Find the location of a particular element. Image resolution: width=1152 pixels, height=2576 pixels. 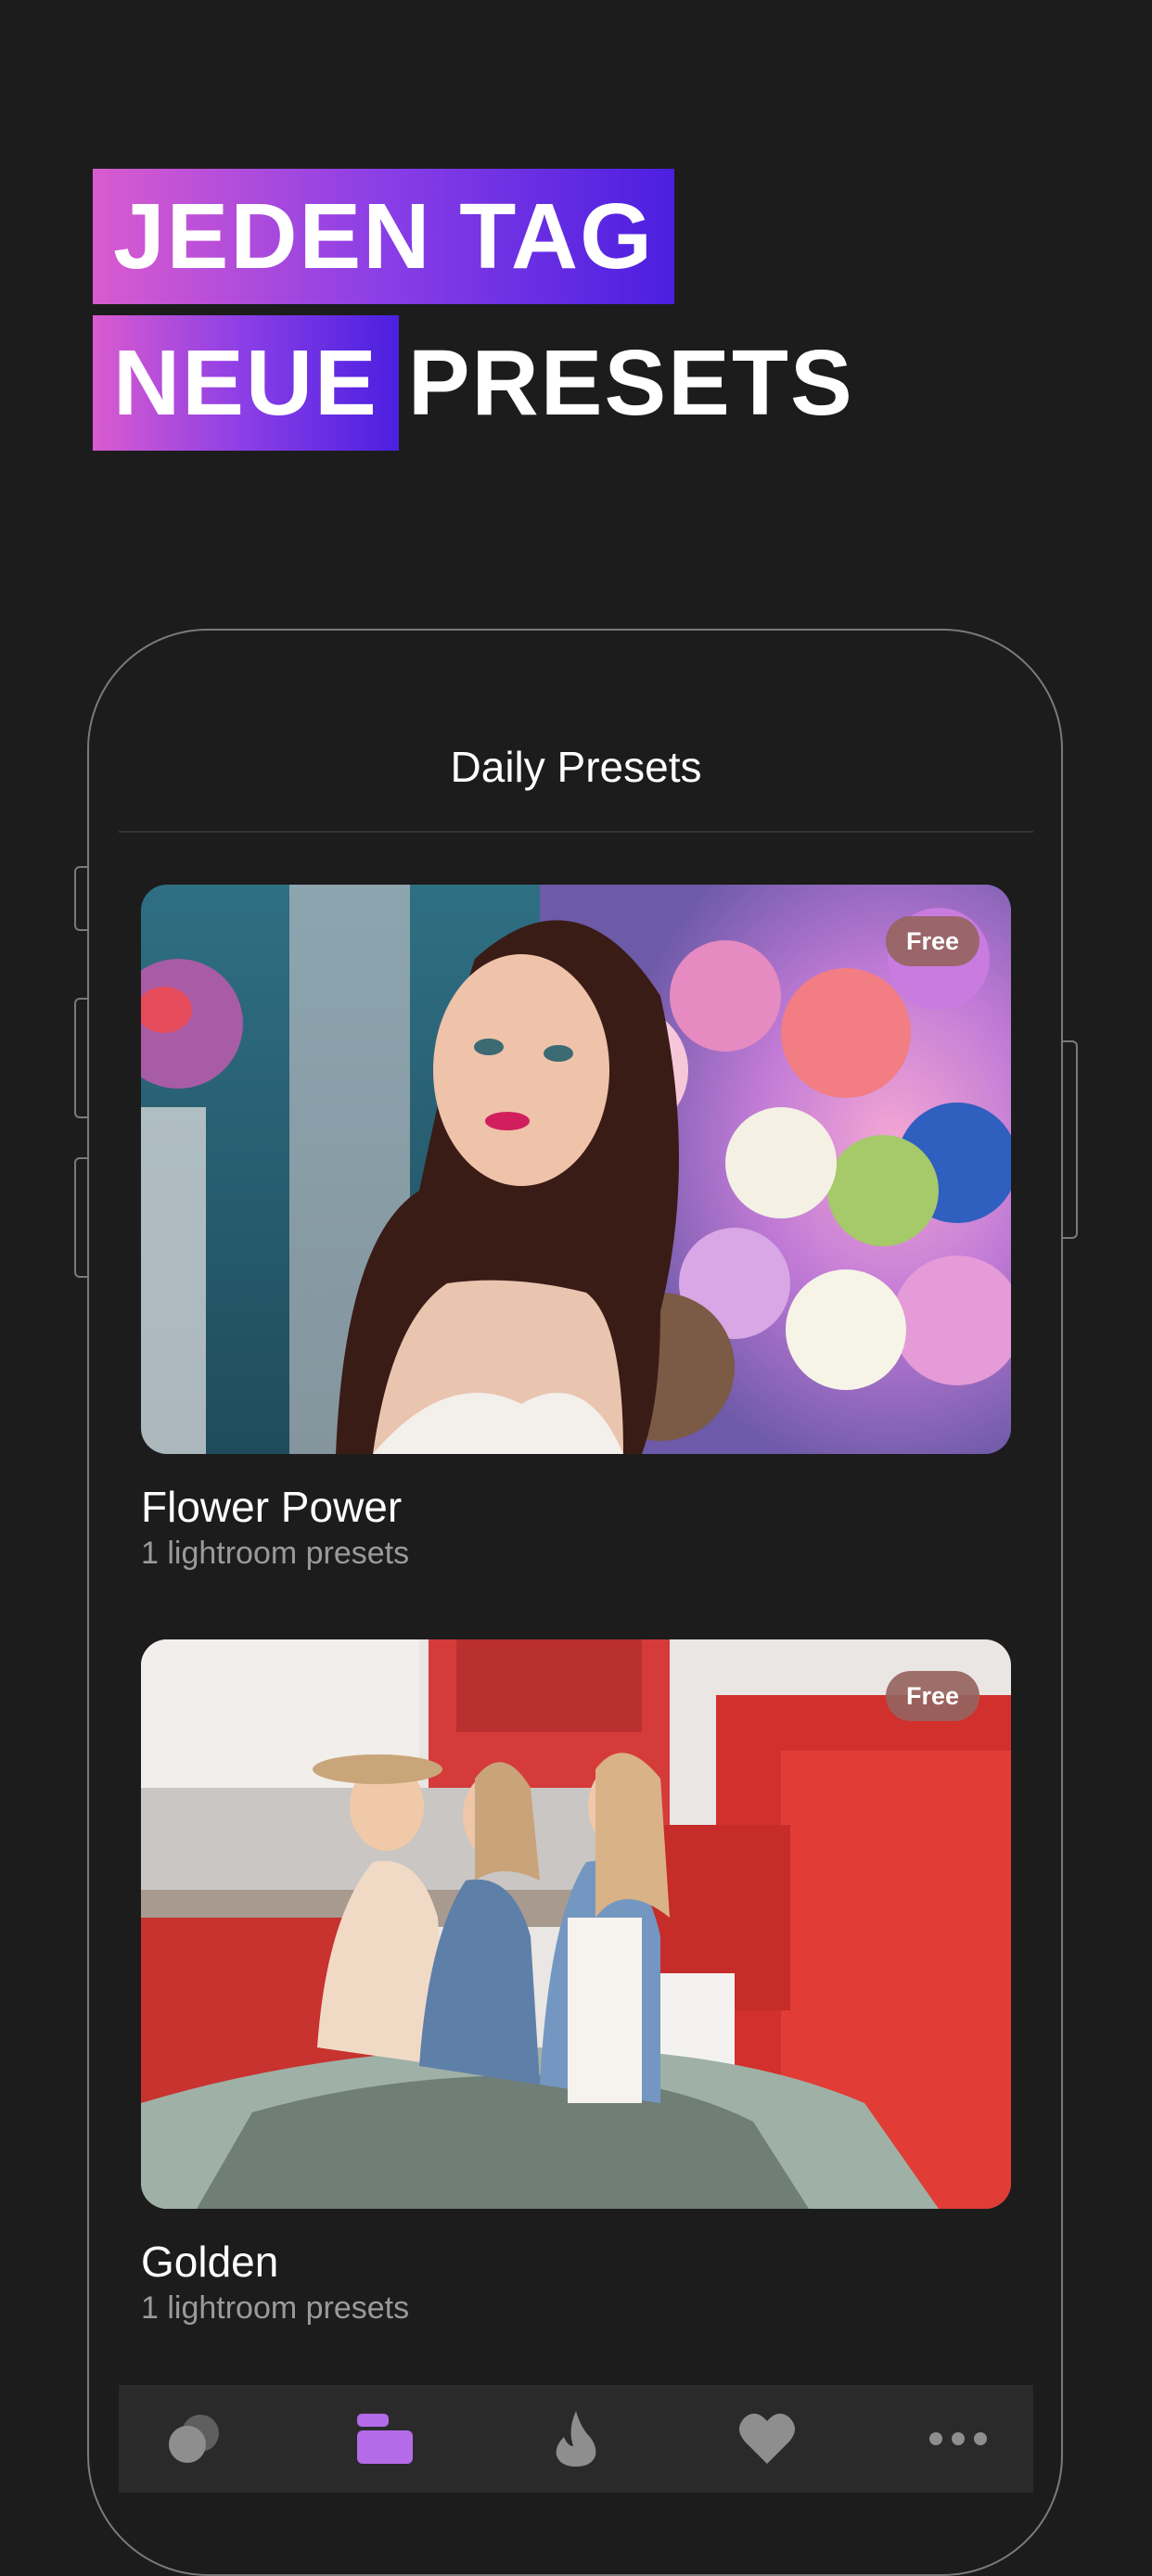

headline-jeden-tag: JEDEN TAG is located at coordinates (383, 237).